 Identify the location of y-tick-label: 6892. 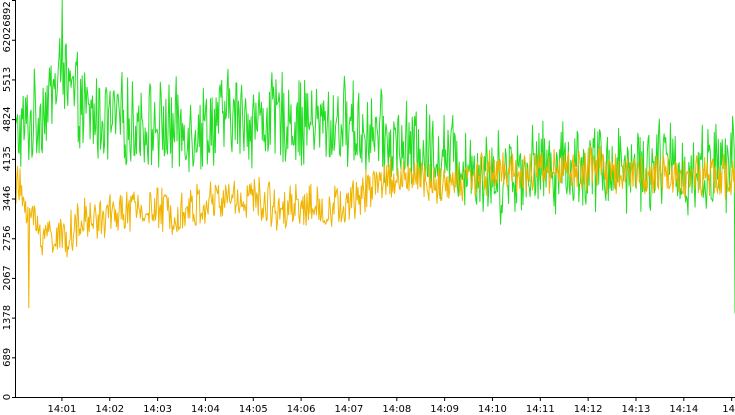
(7, 13).